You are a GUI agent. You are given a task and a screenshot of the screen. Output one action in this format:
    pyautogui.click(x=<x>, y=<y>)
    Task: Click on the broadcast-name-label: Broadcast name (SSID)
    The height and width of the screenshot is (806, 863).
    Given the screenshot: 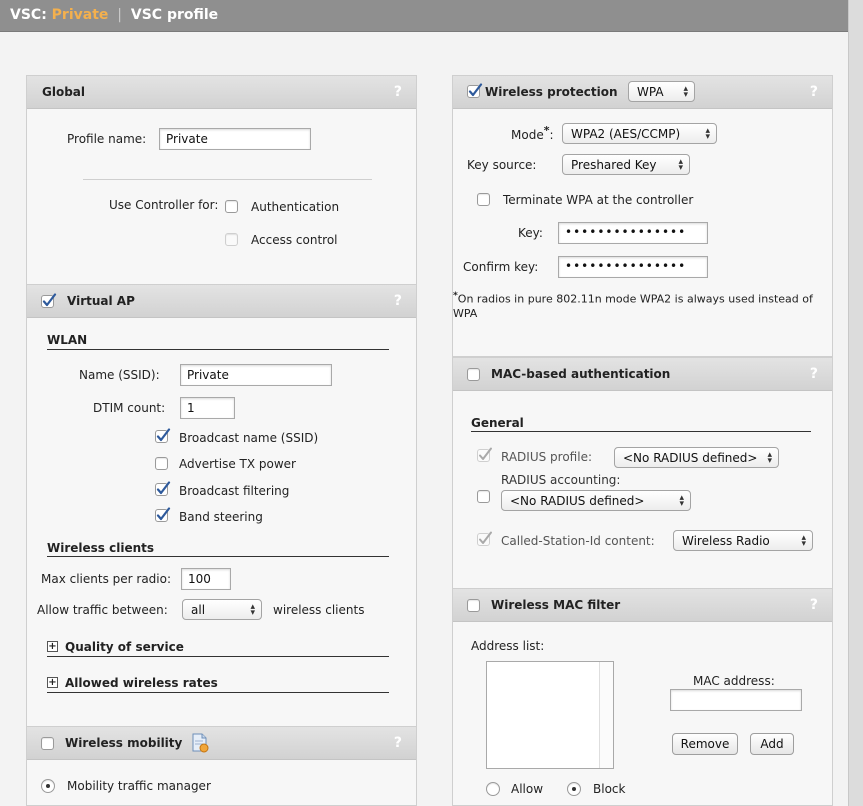 What is the action you would take?
    pyautogui.click(x=249, y=438)
    